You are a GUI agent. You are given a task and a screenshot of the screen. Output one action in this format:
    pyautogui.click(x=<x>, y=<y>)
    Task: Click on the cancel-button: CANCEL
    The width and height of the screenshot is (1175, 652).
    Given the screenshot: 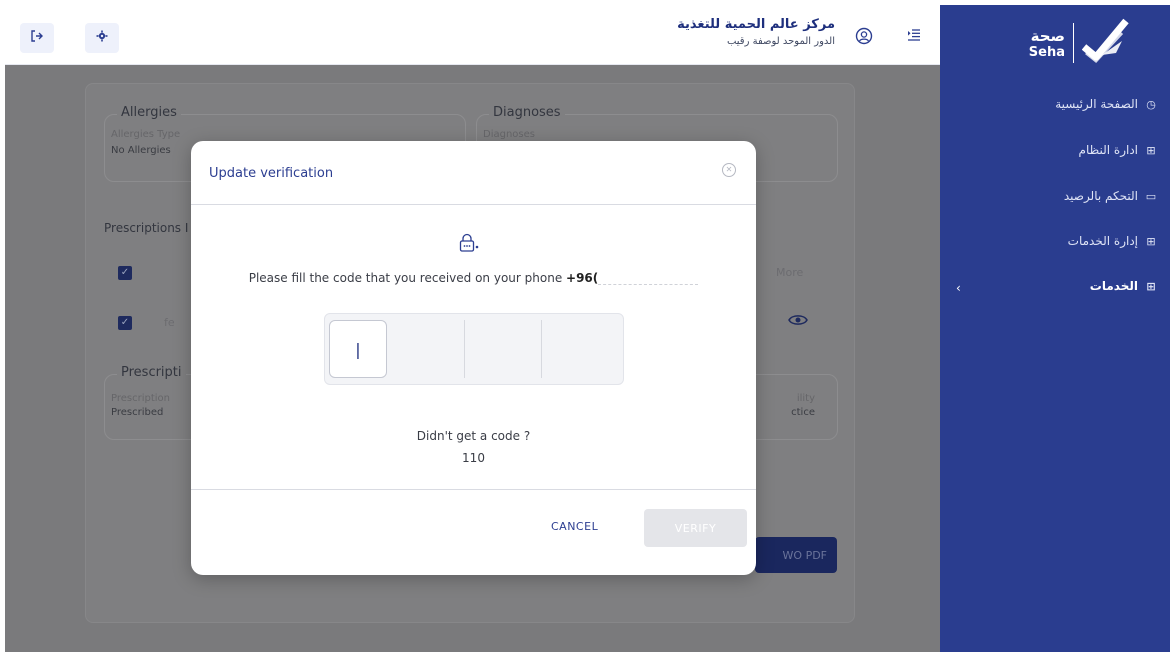 What is the action you would take?
    pyautogui.click(x=574, y=526)
    